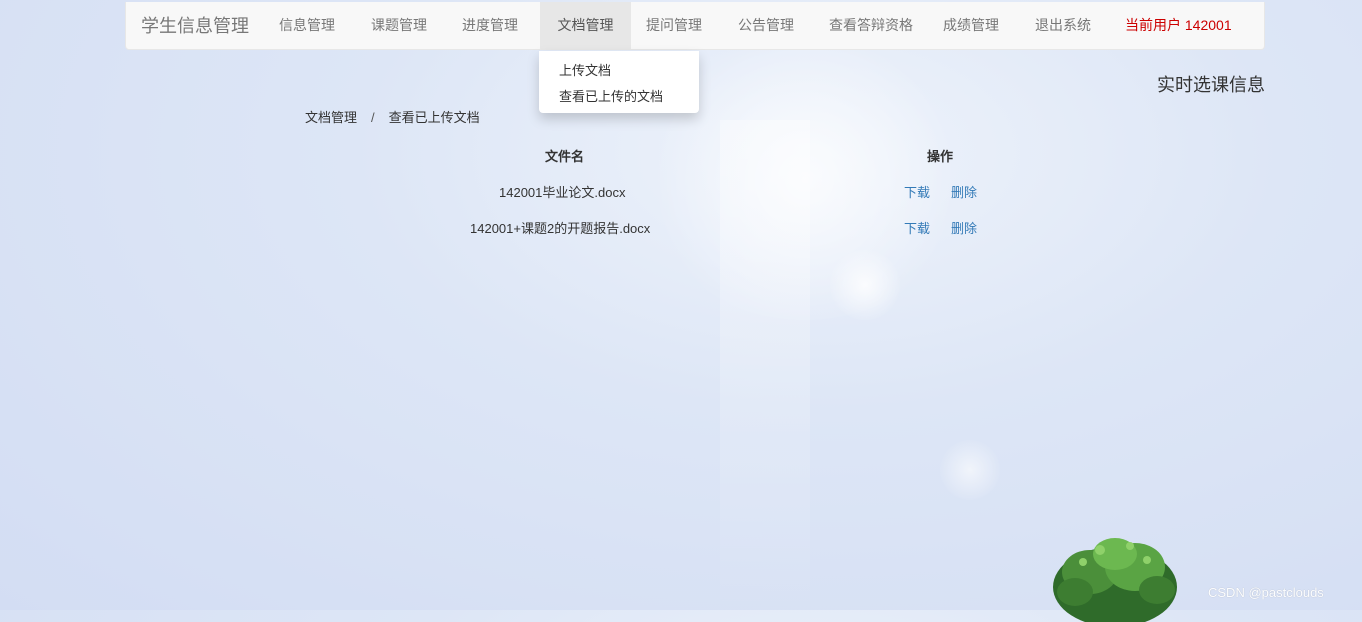 The height and width of the screenshot is (622, 1362). Describe the element at coordinates (940, 156) in the screenshot. I see `column-header-actions: 操作` at that location.